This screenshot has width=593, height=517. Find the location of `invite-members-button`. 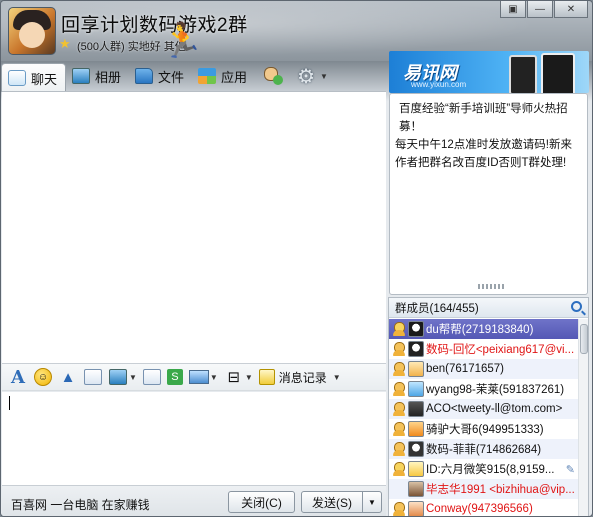

invite-members-button is located at coordinates (273, 76).